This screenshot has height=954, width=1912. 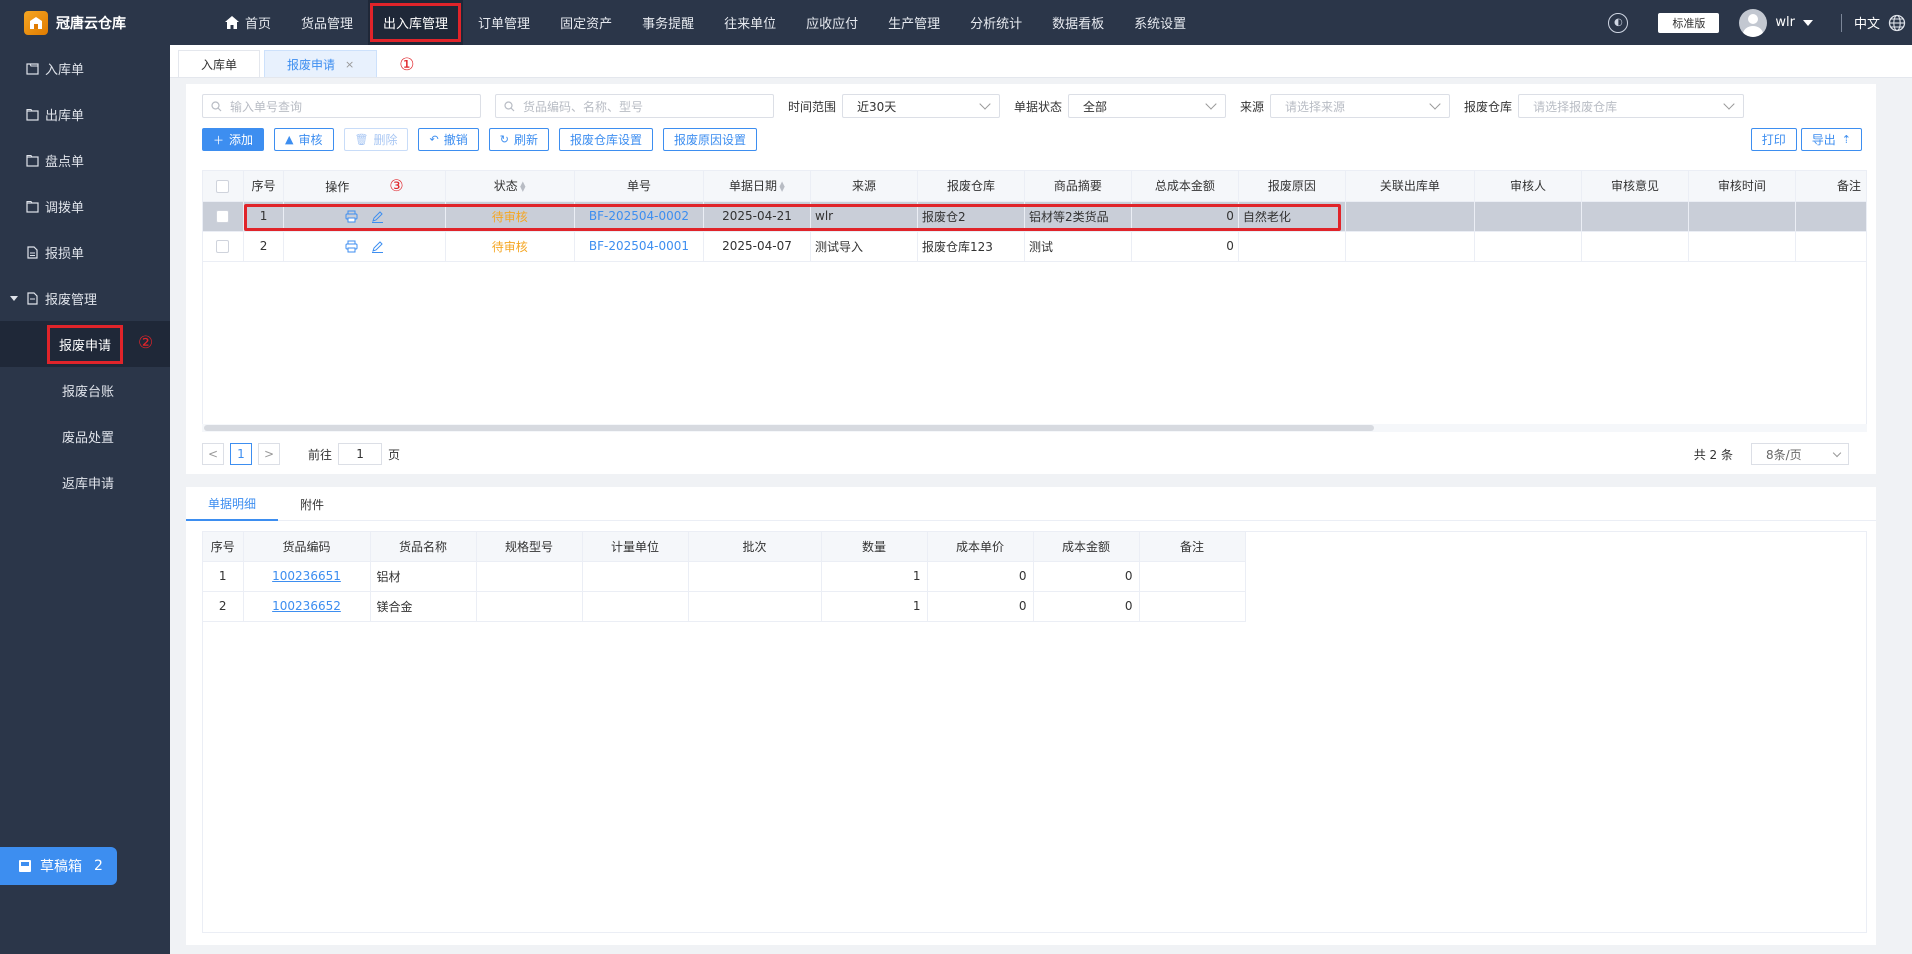 I want to click on prev-page-button: <, so click(x=213, y=454).